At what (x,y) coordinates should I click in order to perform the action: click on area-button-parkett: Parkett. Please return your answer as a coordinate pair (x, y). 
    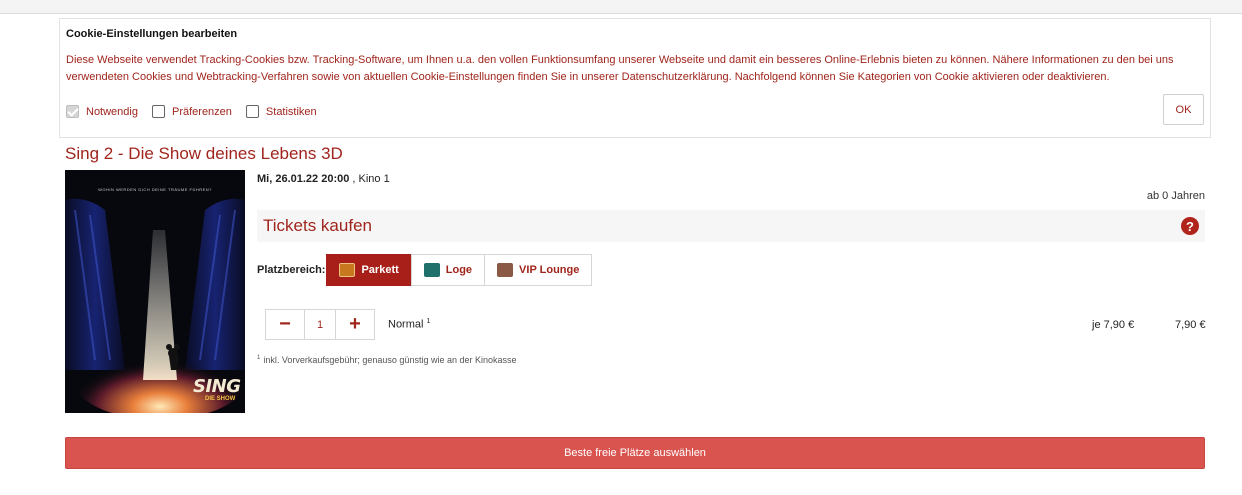
    Looking at the image, I should click on (369, 270).